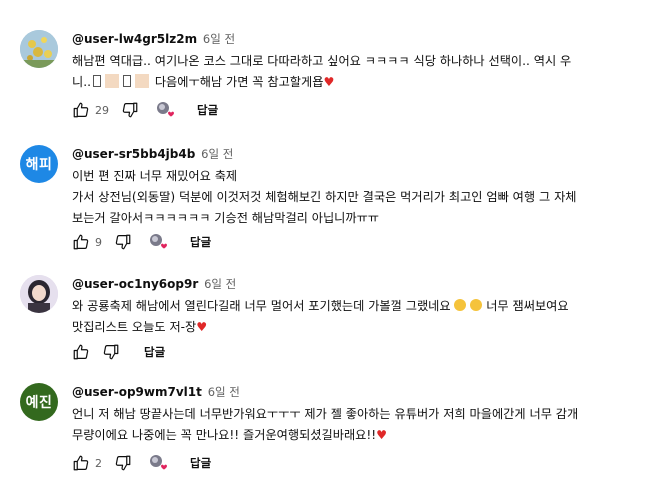 Image resolution: width=662 pixels, height=496 pixels. I want to click on like-button: 2, so click(87, 463).